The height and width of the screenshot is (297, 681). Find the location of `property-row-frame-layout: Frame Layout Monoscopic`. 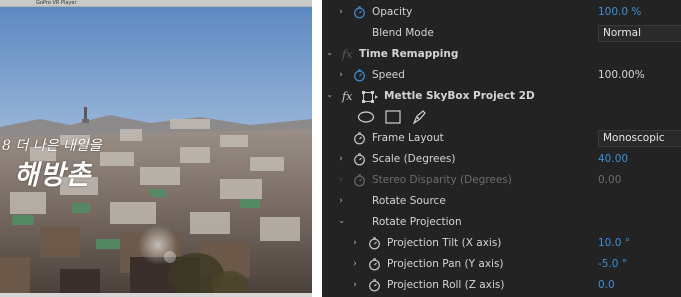

property-row-frame-layout: Frame Layout Monoscopic is located at coordinates (501, 138).